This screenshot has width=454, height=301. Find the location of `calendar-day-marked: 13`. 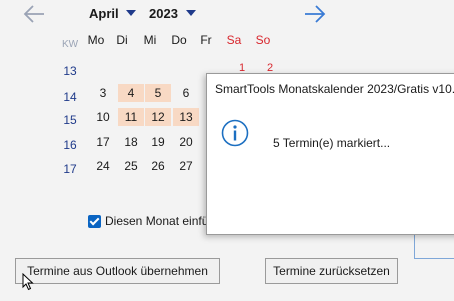

calendar-day-marked: 13 is located at coordinates (186, 117).